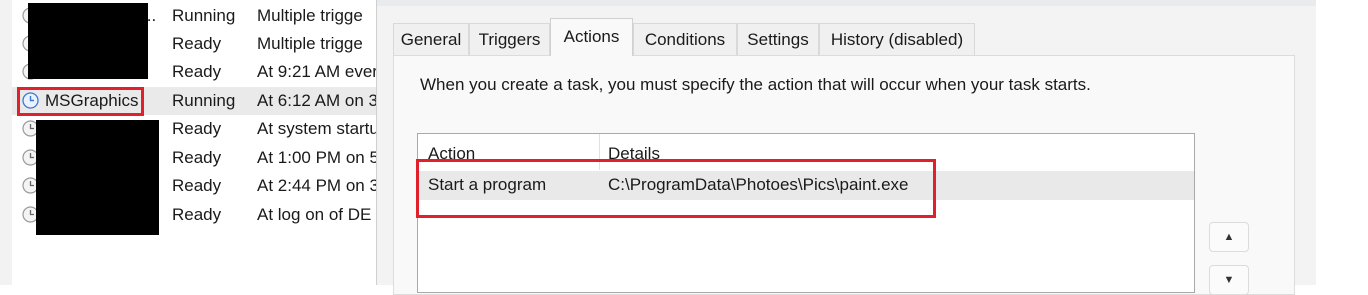 The image size is (1368, 295). Describe the element at coordinates (1342, 142) in the screenshot. I see `background-strip` at that location.